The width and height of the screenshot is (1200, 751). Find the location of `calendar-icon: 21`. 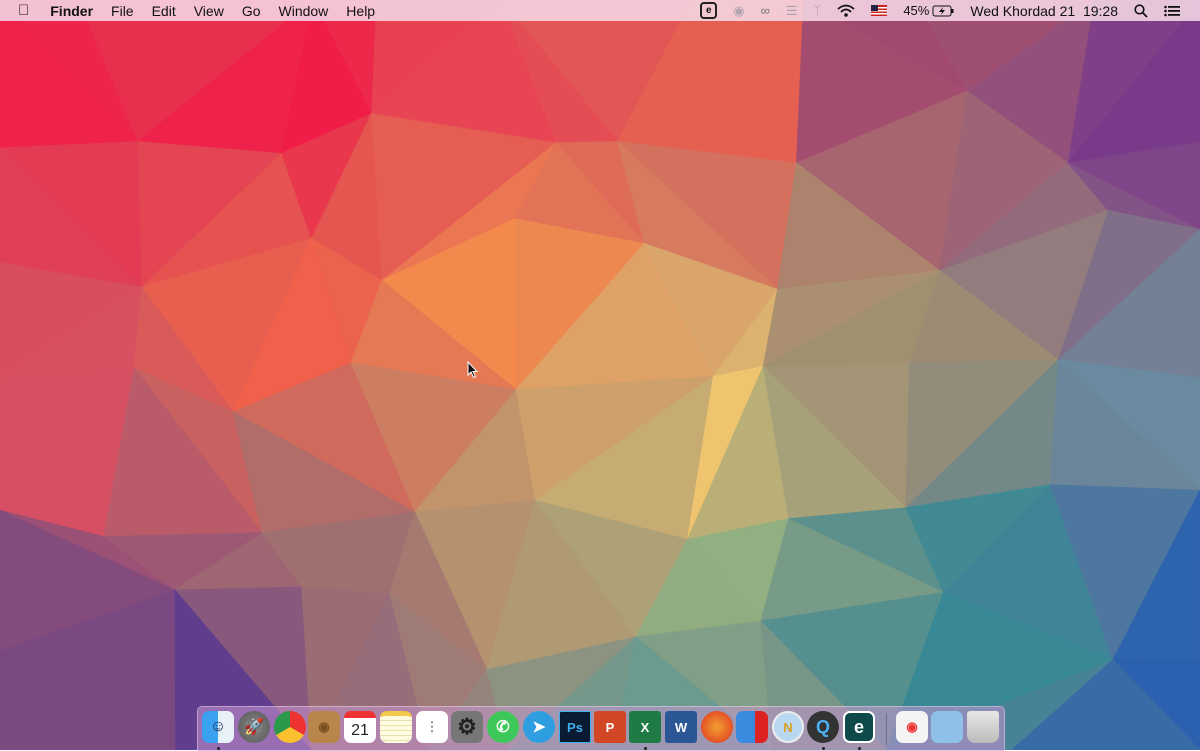

calendar-icon: 21 is located at coordinates (360, 730).